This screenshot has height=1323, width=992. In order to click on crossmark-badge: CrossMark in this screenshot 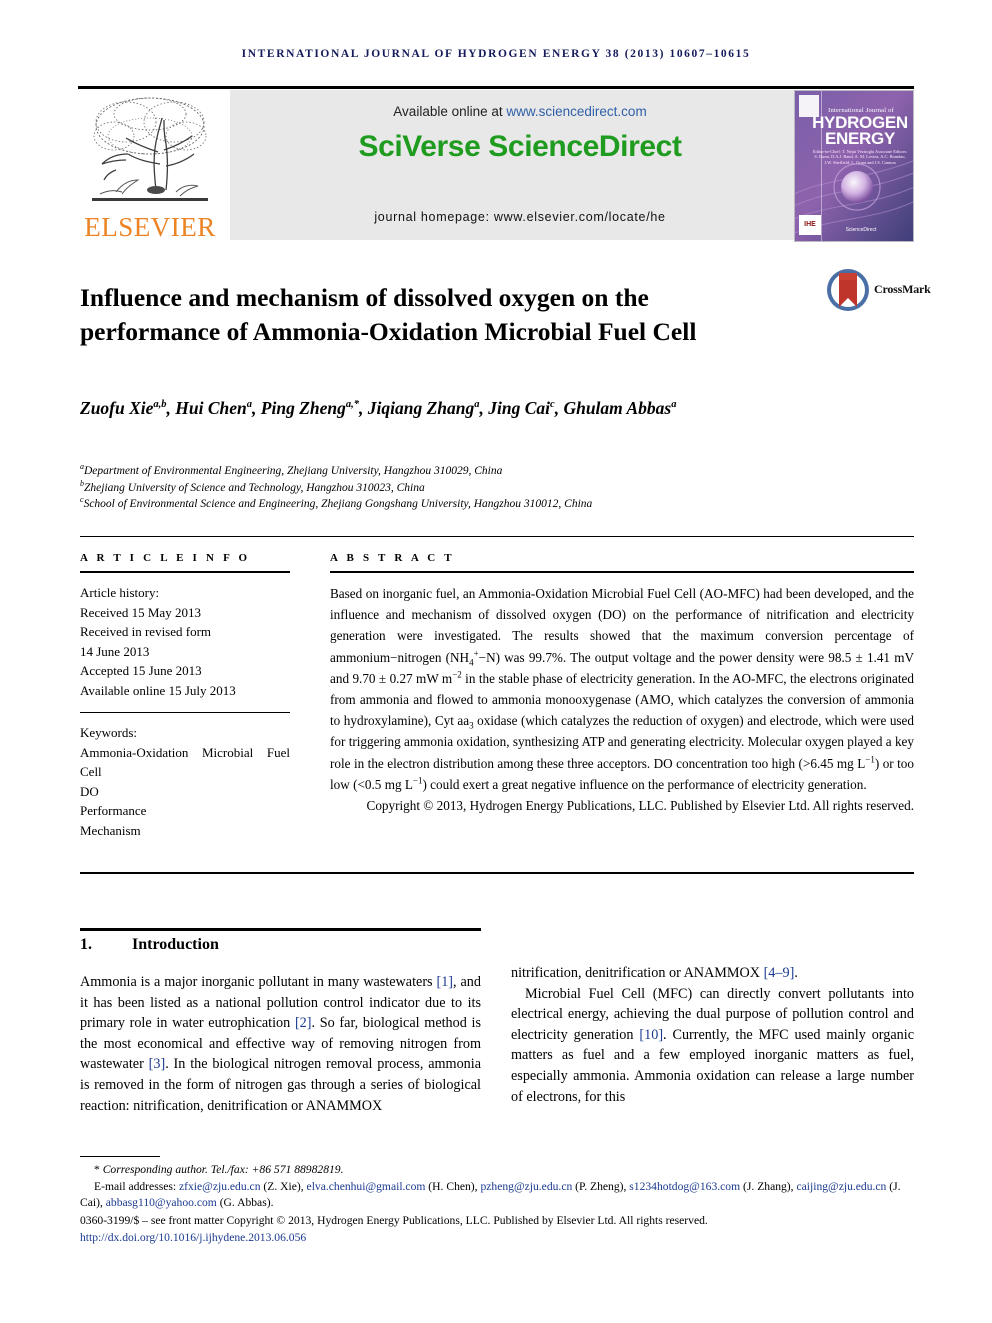, I will do `click(878, 291)`.